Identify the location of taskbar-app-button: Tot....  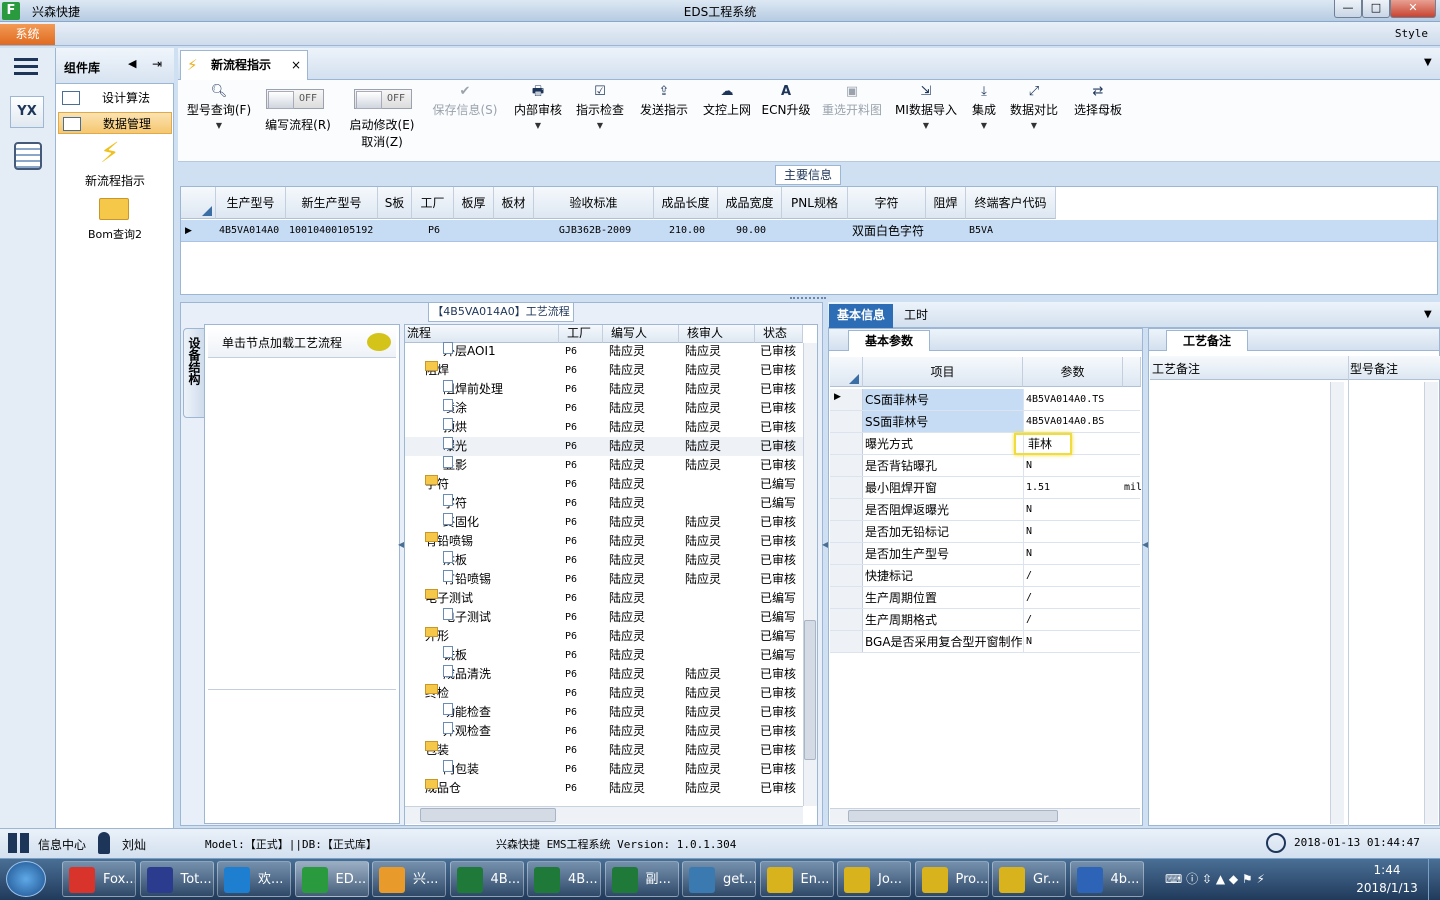
(176, 879).